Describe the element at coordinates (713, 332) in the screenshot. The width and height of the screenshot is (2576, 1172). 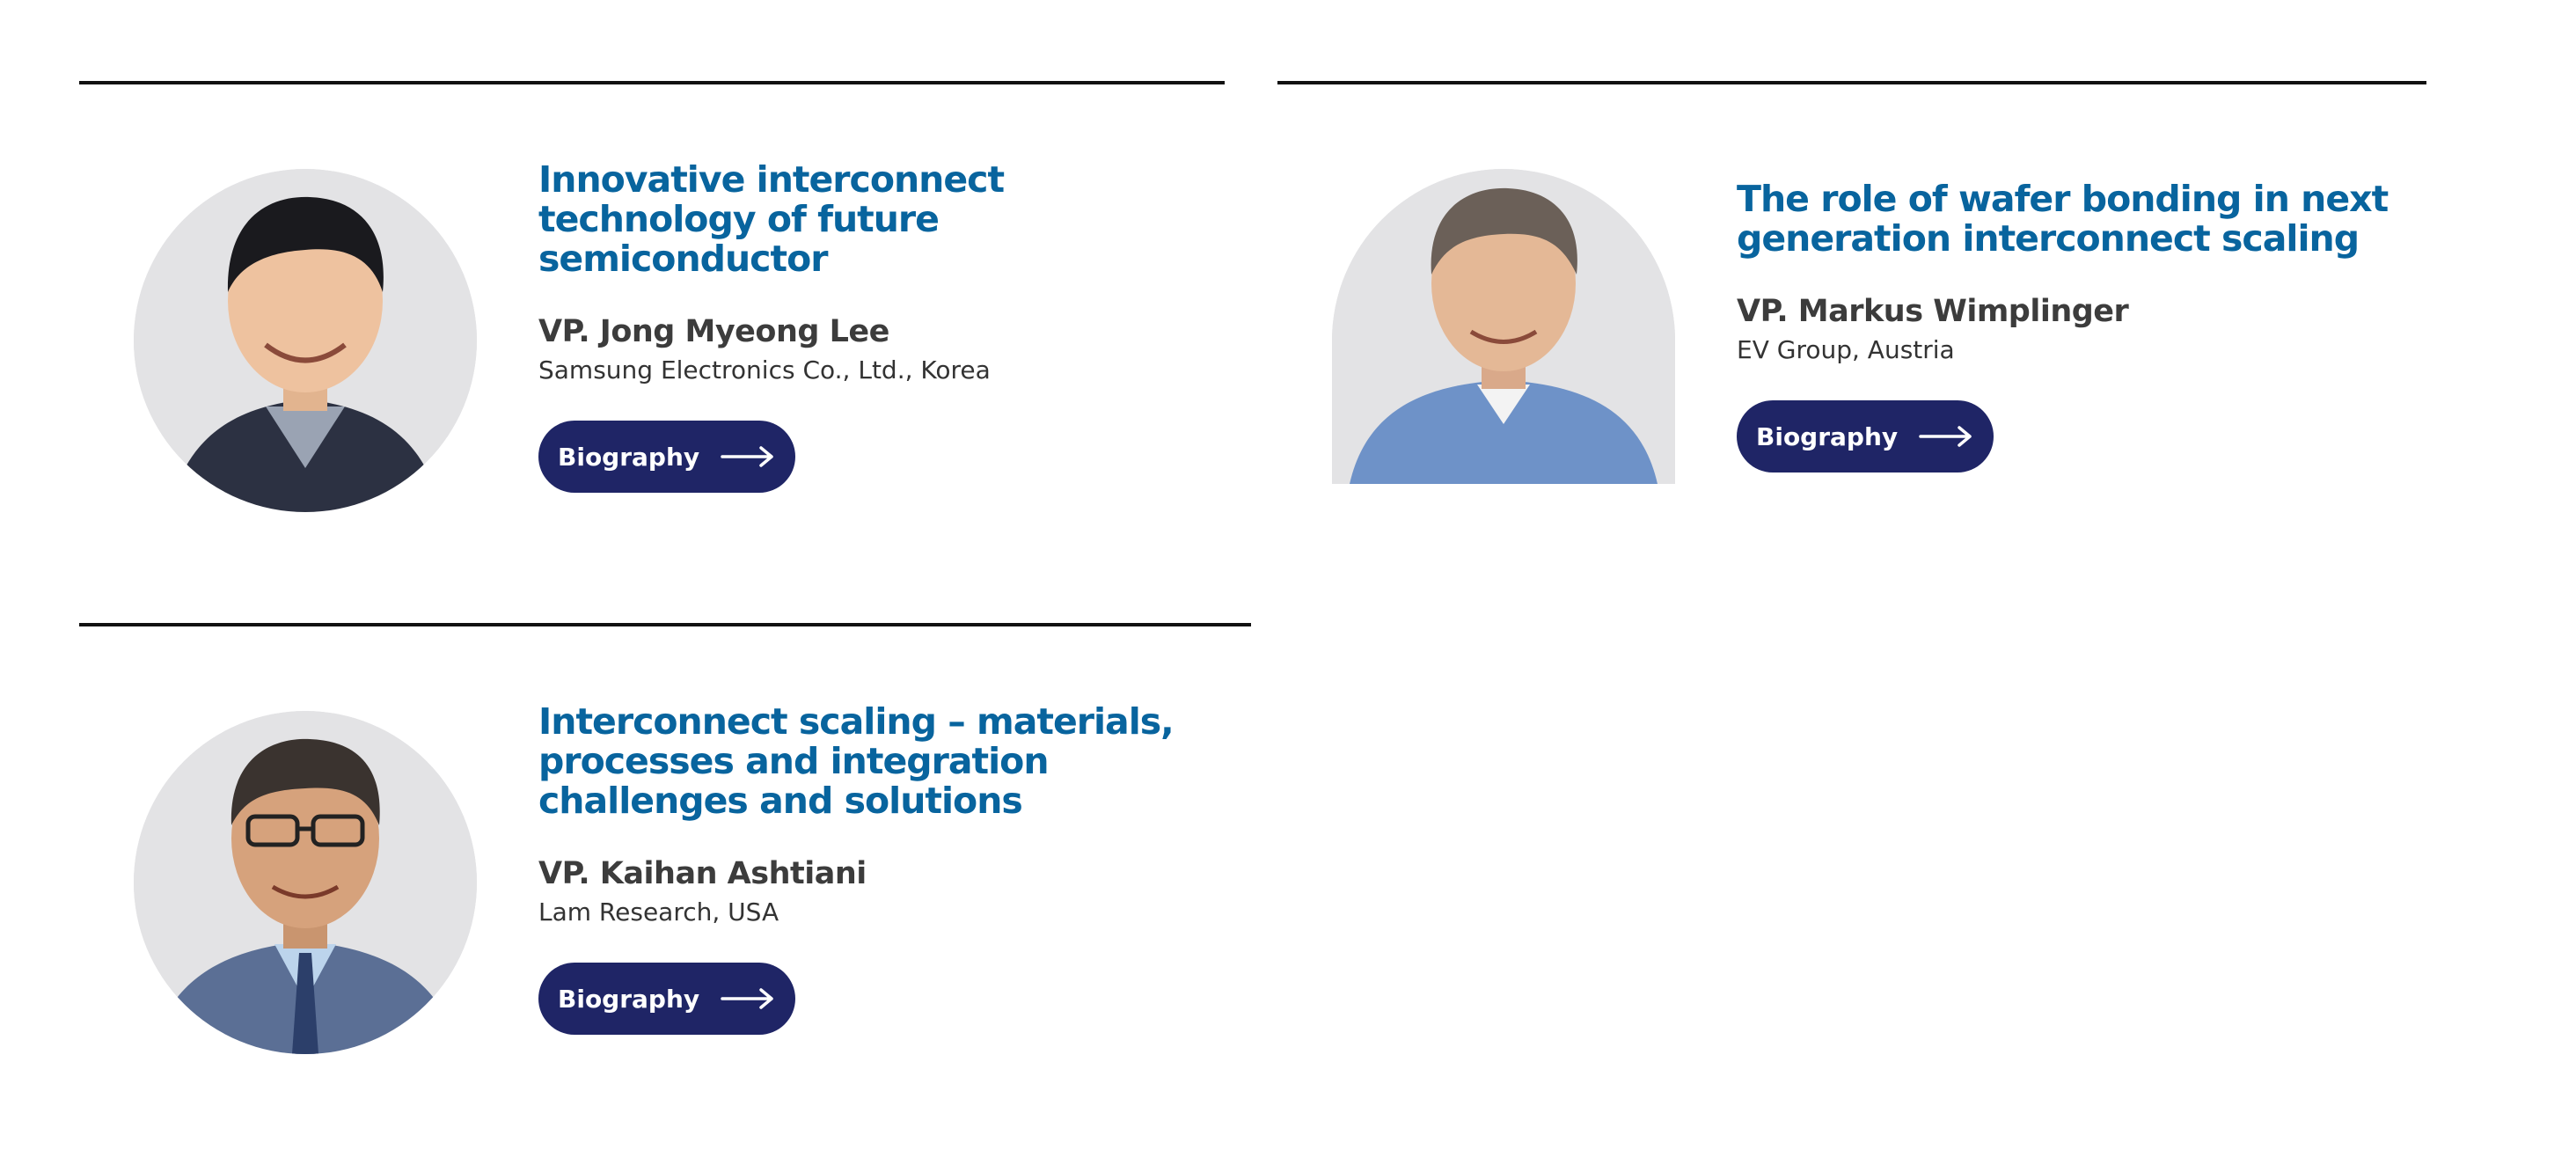
I see `speaker-name: VP. Jong Myeong Lee` at that location.